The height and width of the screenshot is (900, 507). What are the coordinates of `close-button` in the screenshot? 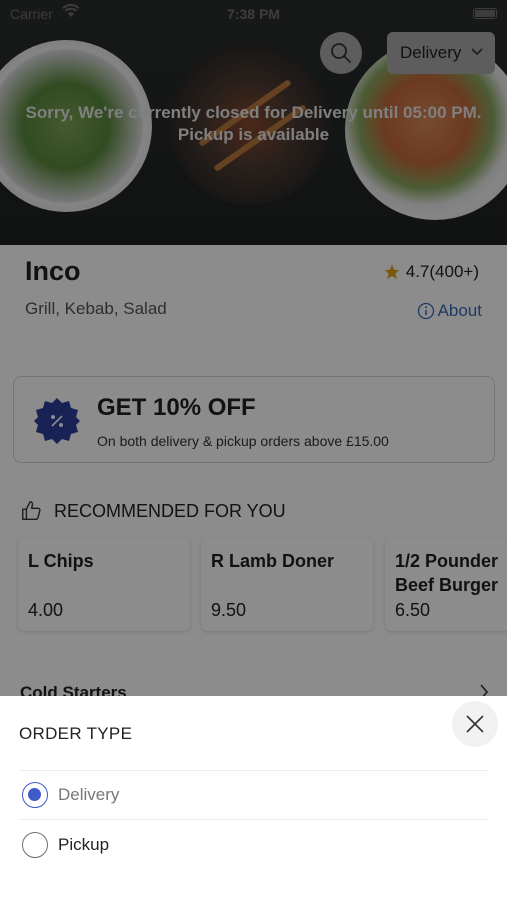 It's located at (475, 724).